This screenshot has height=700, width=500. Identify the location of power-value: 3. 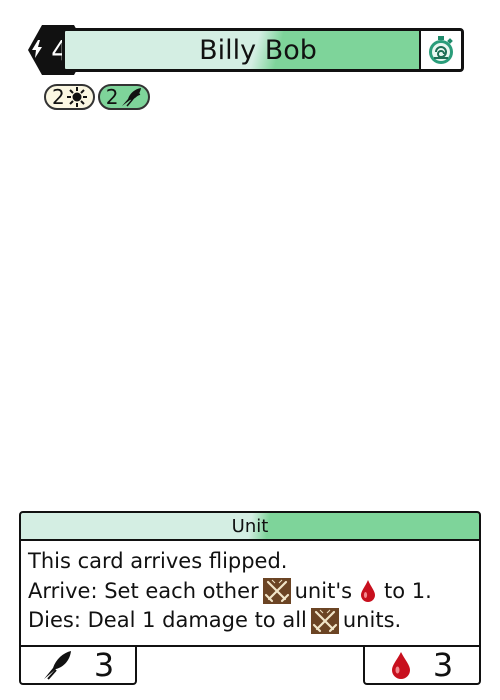
(104, 665).